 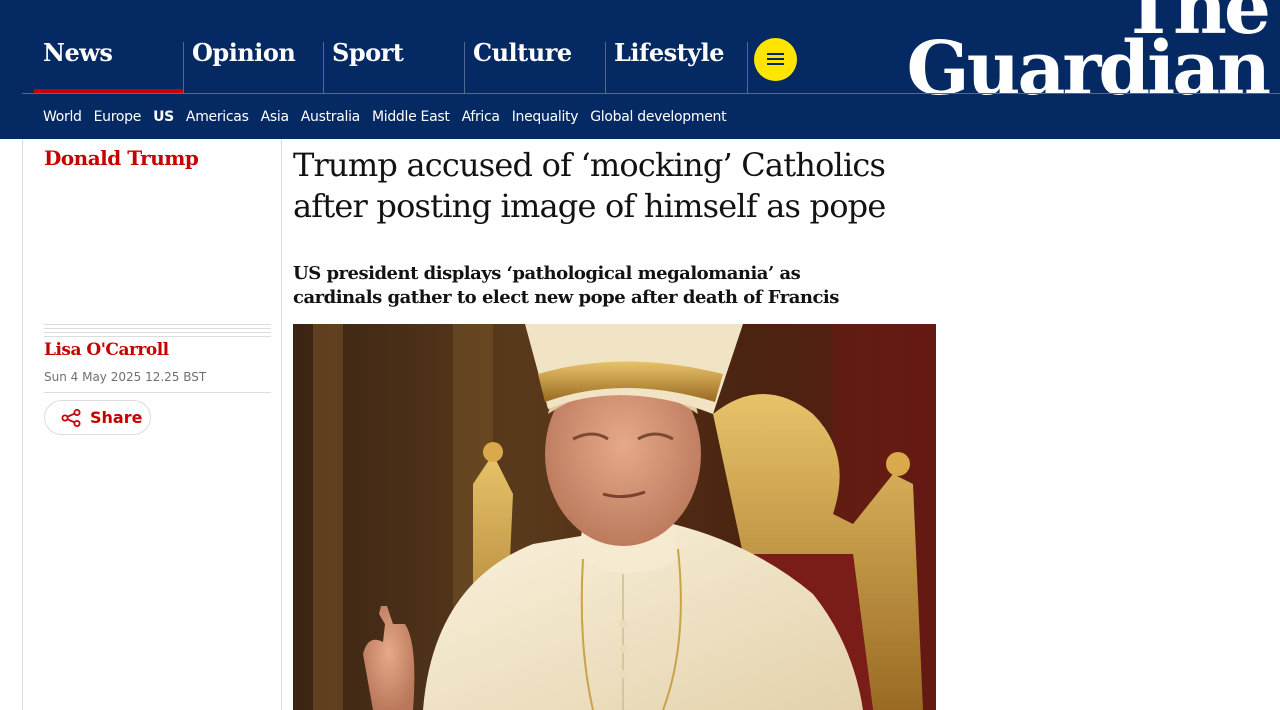 What do you see at coordinates (116, 417) in the screenshot?
I see `share-label: Share` at bounding box center [116, 417].